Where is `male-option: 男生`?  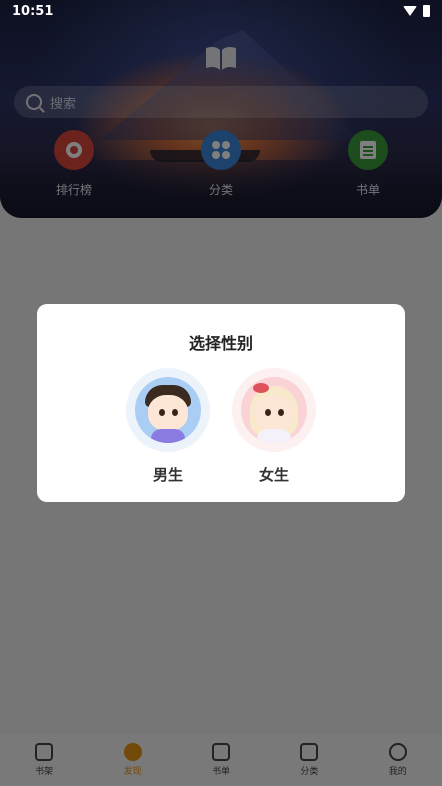
male-option: 男生 is located at coordinates (168, 426).